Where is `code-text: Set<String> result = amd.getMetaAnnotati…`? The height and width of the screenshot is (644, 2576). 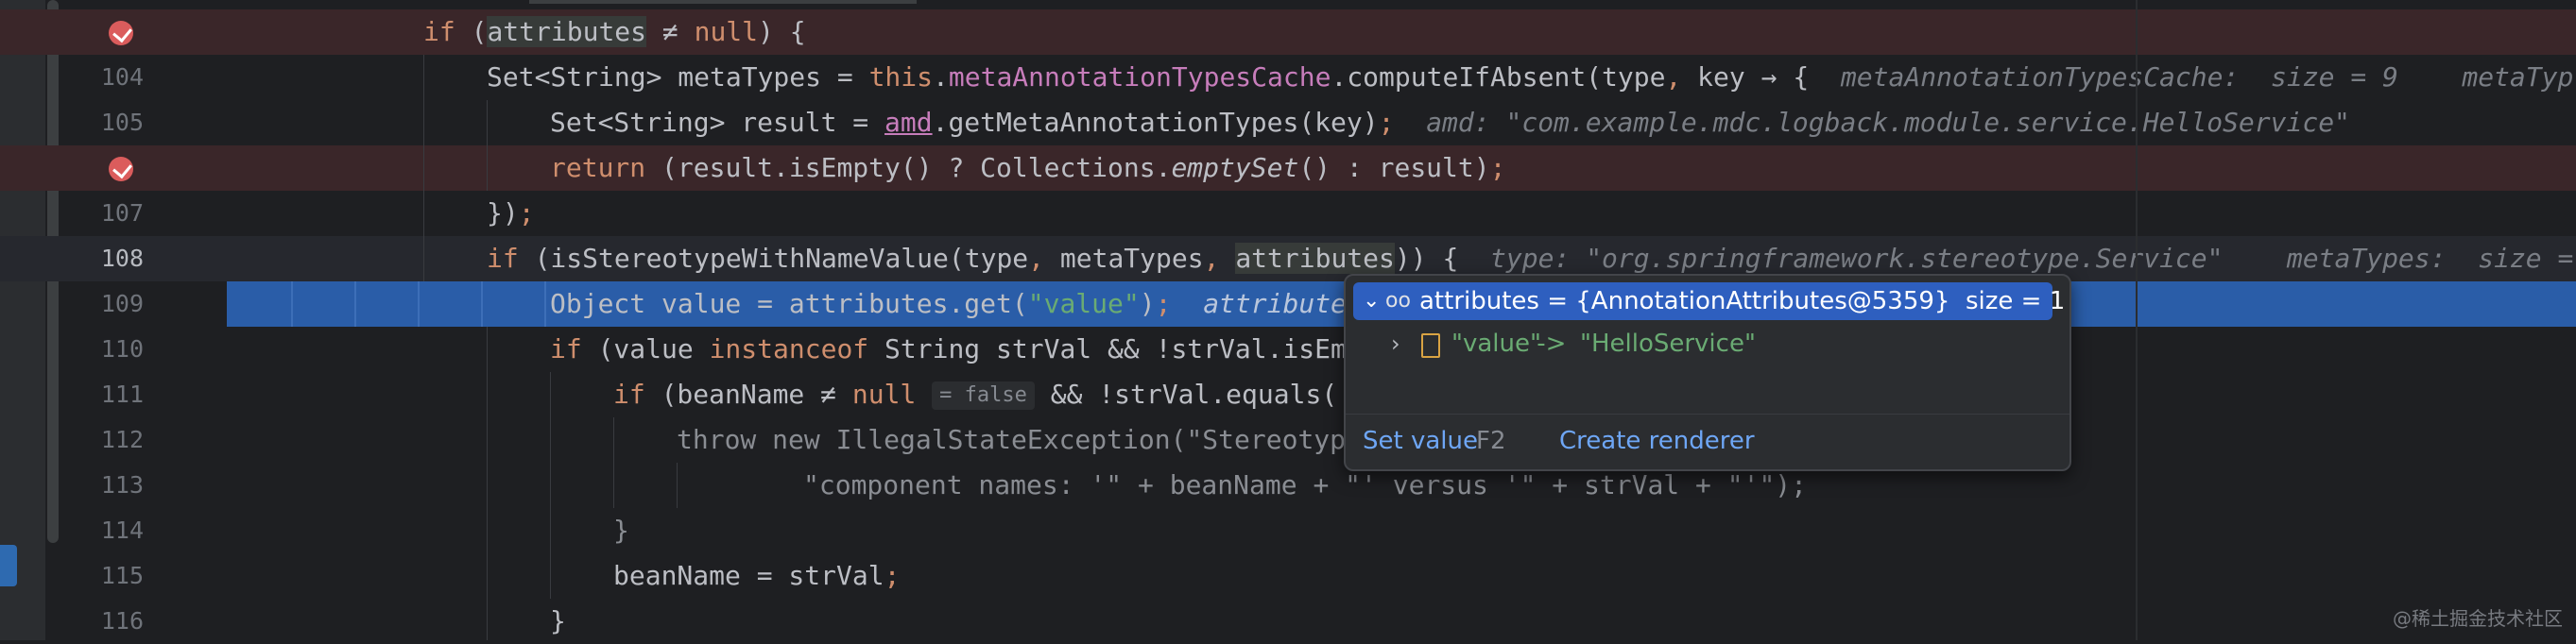 code-text: Set<String> result = amd.getMetaAnnotati… is located at coordinates (1450, 123).